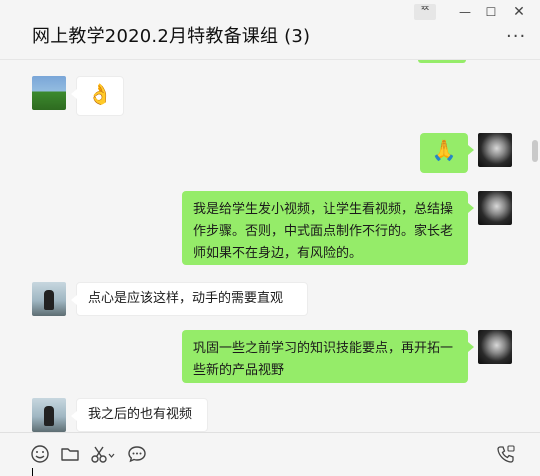  Describe the element at coordinates (491, 12) in the screenshot. I see `maximize-button: ☐` at that location.